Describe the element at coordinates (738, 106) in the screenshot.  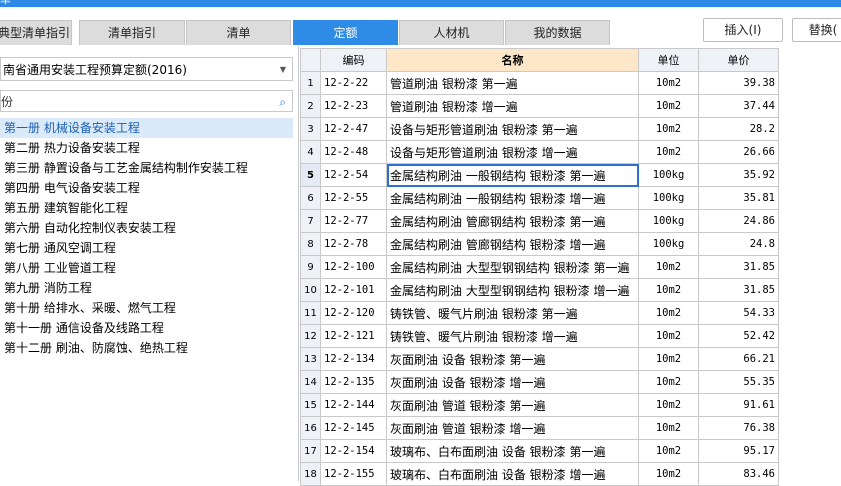
I see `cell-price: 37.44` at that location.